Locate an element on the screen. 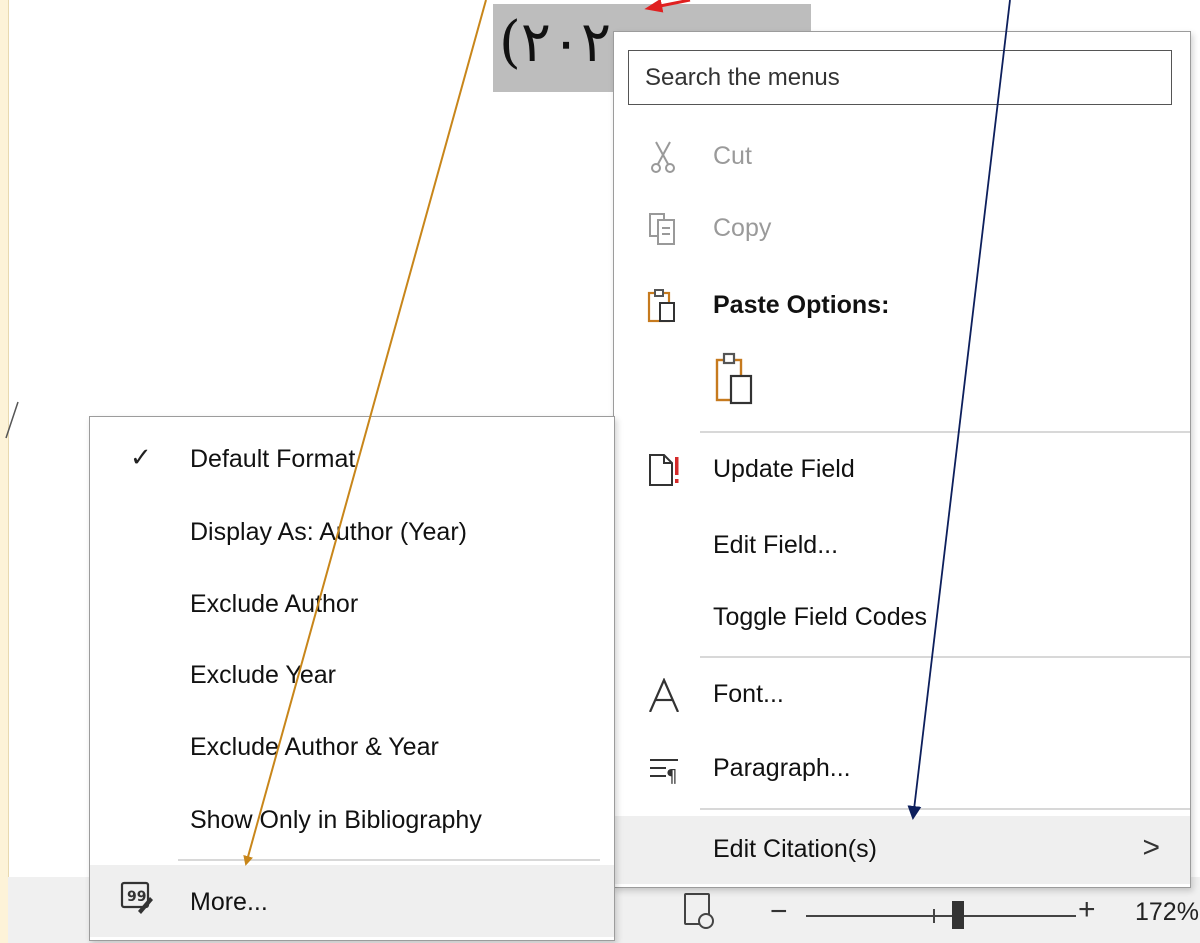 This screenshot has width=1200, height=943. zoom-slider-center-tick is located at coordinates (934, 916).